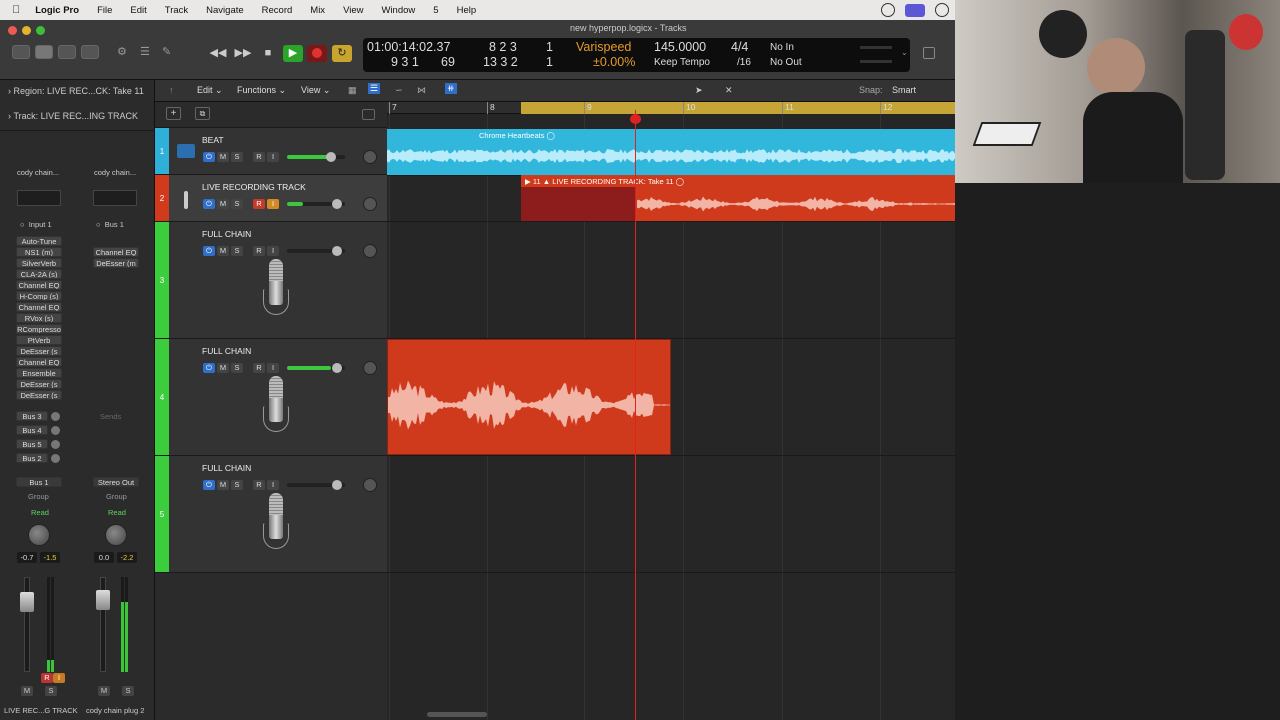 The image size is (1280, 720). I want to click on record-status-icon, so click(942, 10).